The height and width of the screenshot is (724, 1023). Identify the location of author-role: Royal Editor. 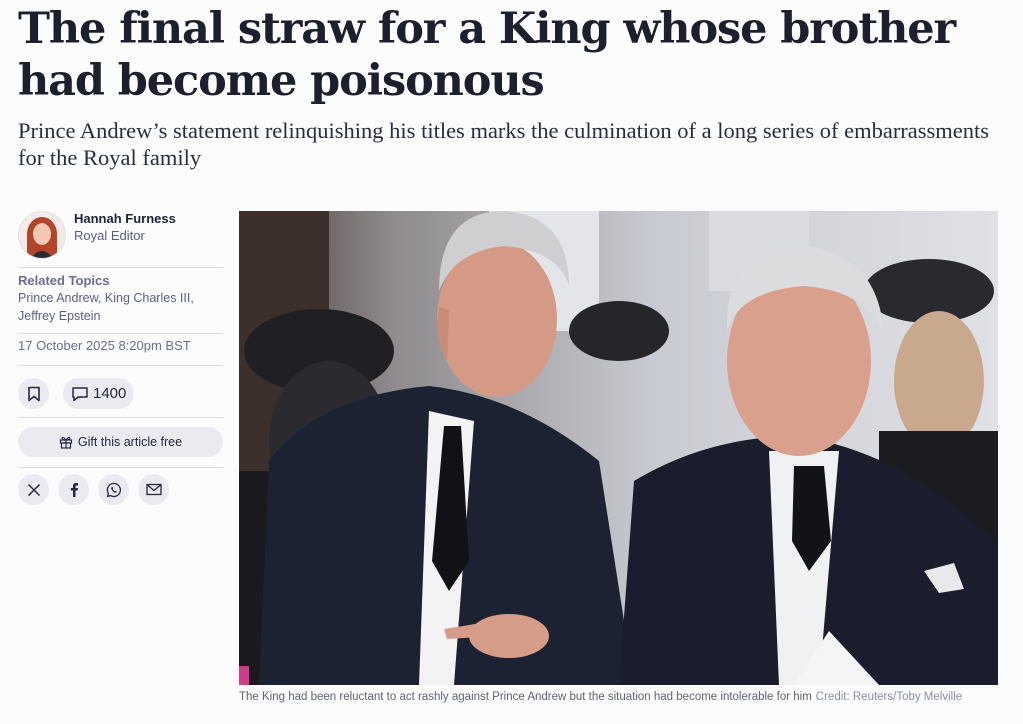
(109, 235).